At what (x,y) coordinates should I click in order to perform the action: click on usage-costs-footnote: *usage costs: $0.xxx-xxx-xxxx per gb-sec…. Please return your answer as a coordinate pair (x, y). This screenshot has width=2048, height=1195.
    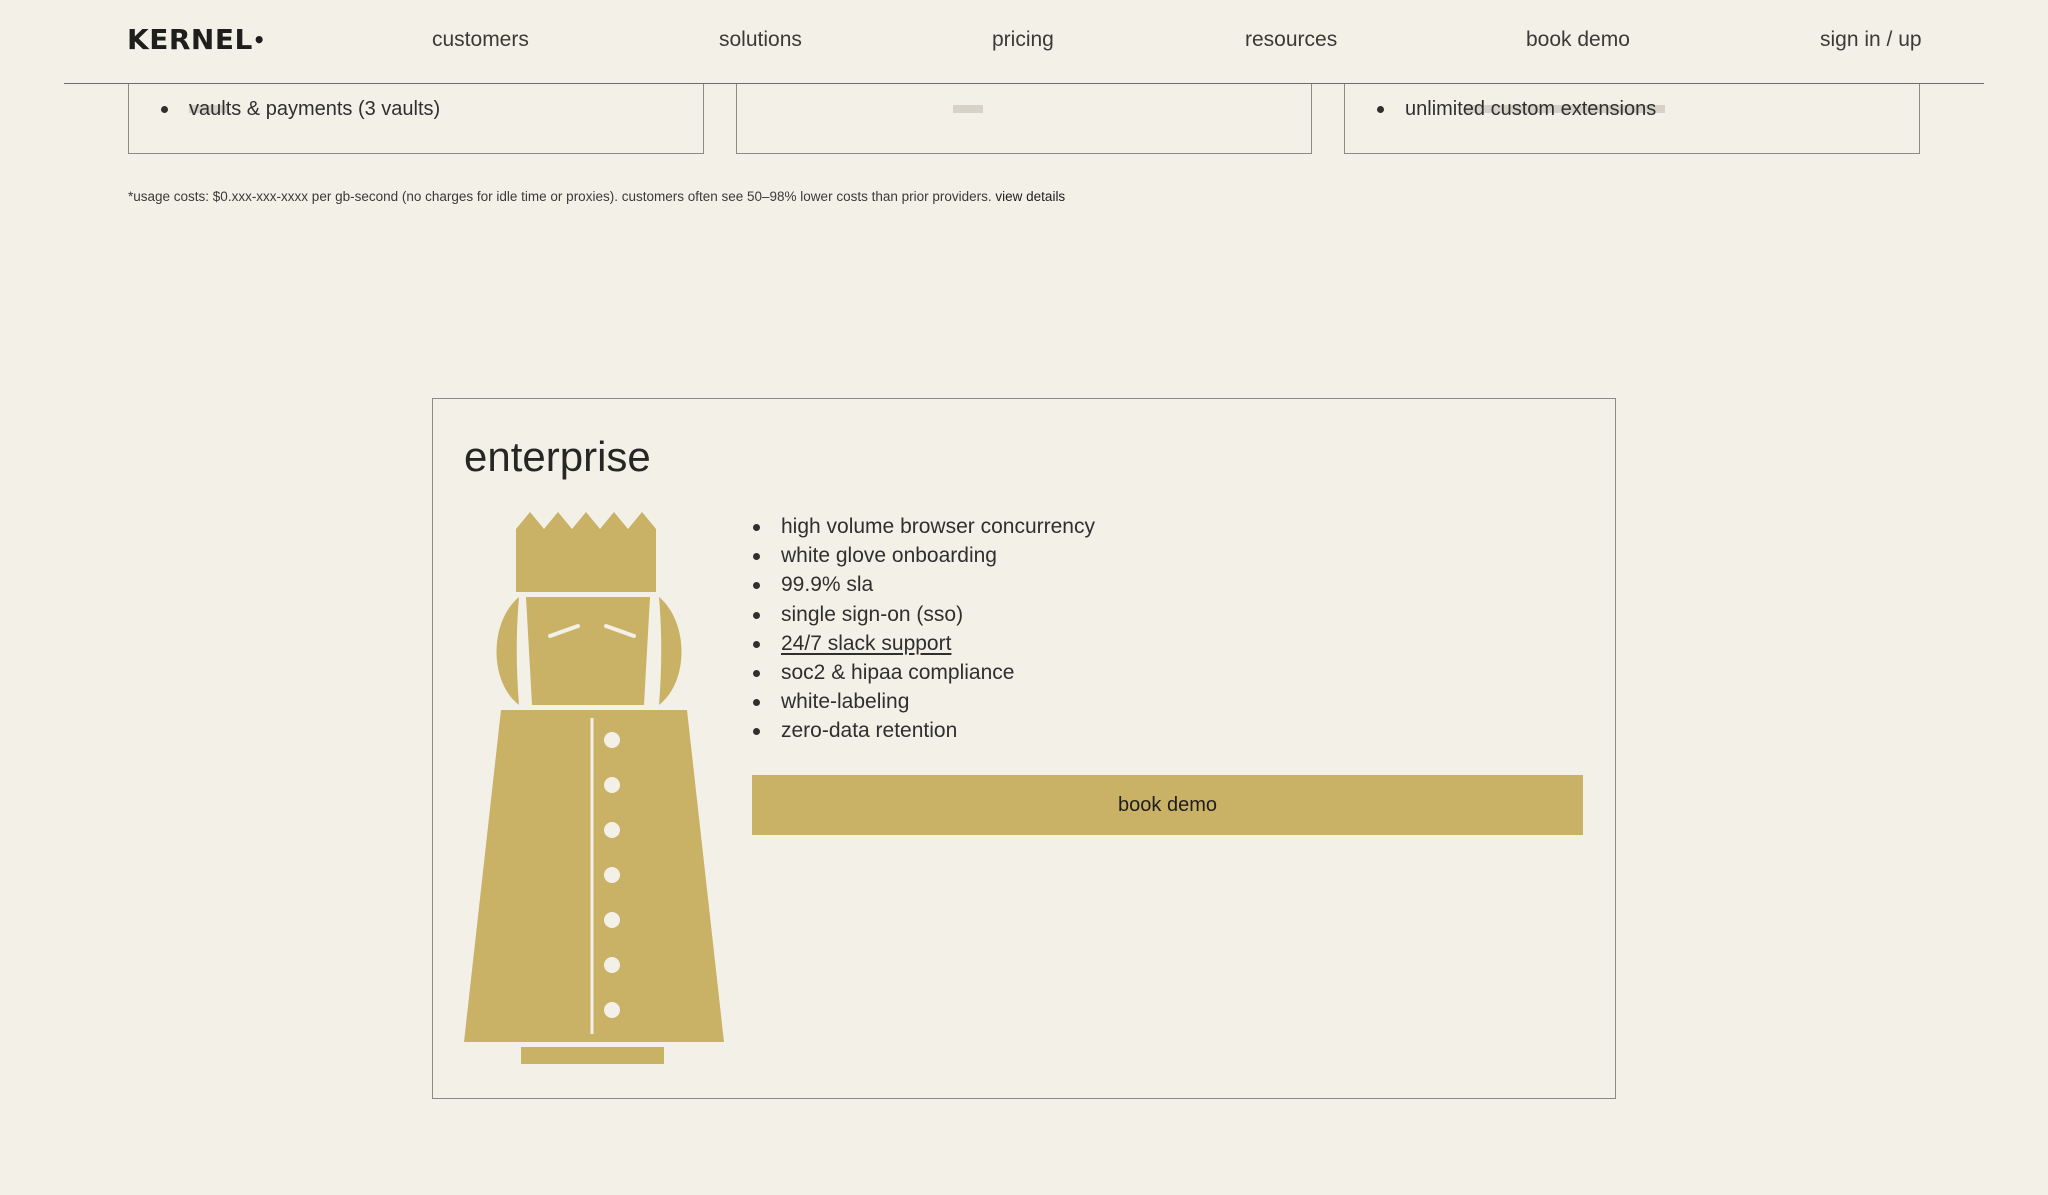
    Looking at the image, I should click on (596, 197).